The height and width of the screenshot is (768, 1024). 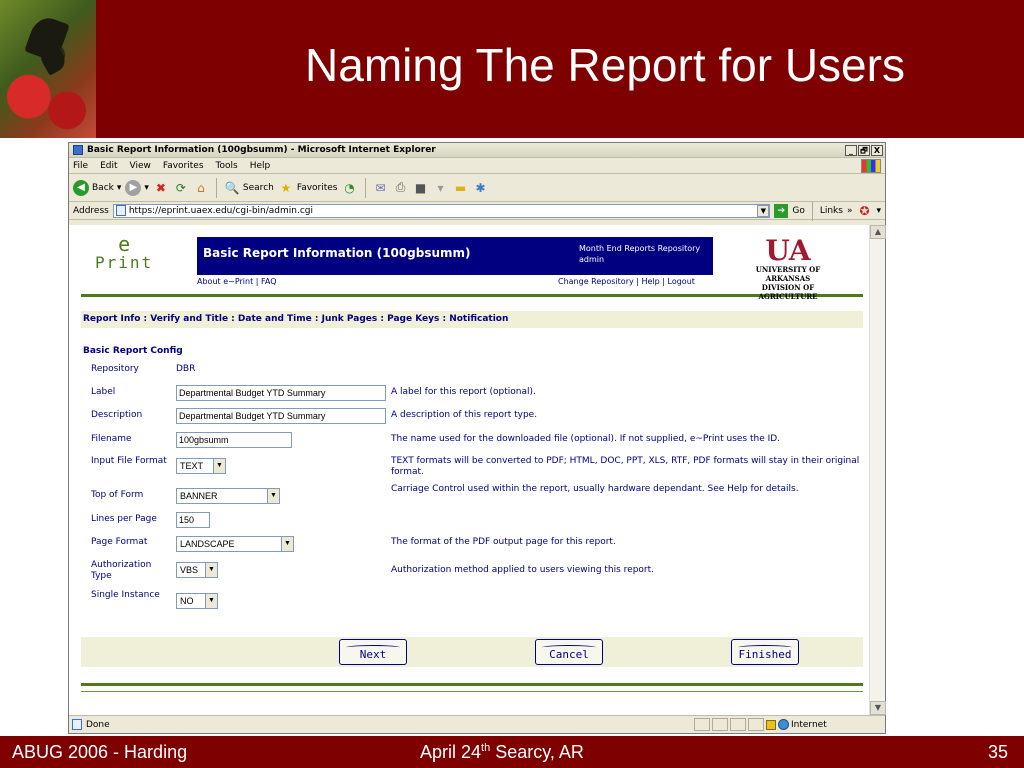 I want to click on history-icon: ◔, so click(x=350, y=188).